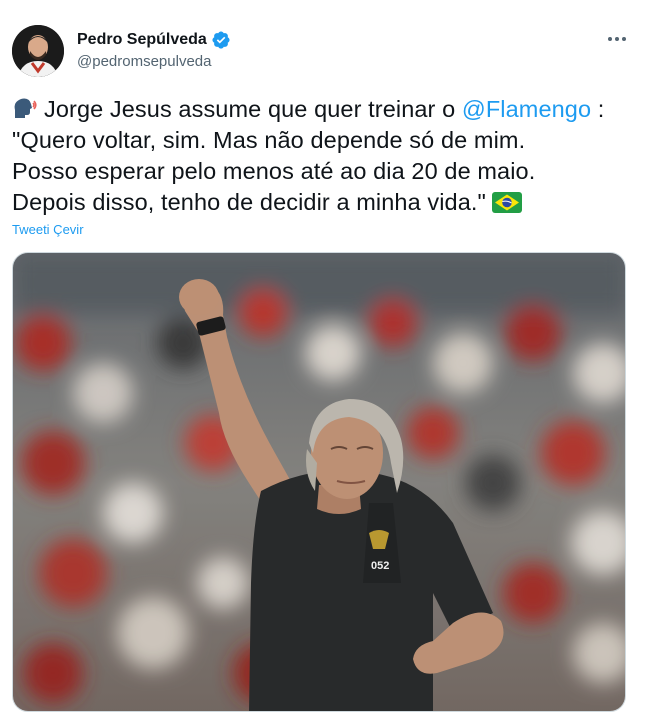  What do you see at coordinates (221, 40) in the screenshot?
I see `verified-badge-icon` at bounding box center [221, 40].